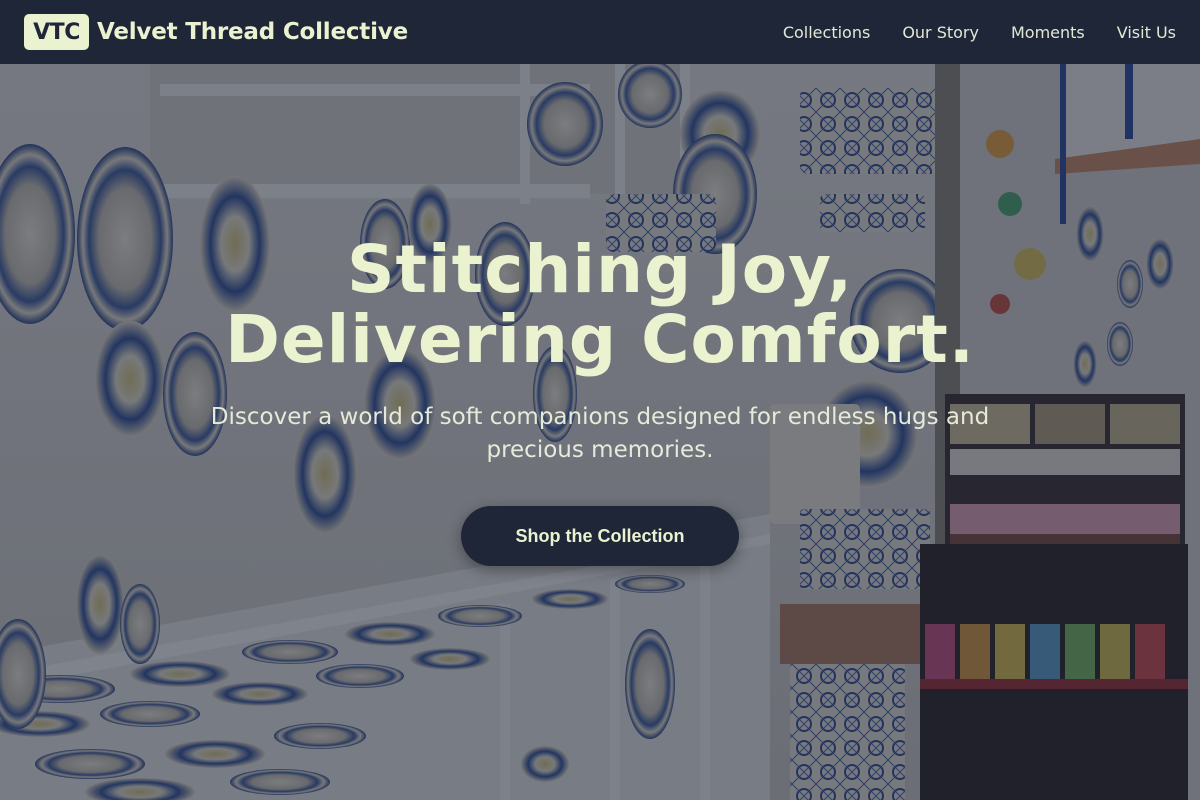  I want to click on brand-logo: VTC Velvet Thread Collective, so click(216, 32).